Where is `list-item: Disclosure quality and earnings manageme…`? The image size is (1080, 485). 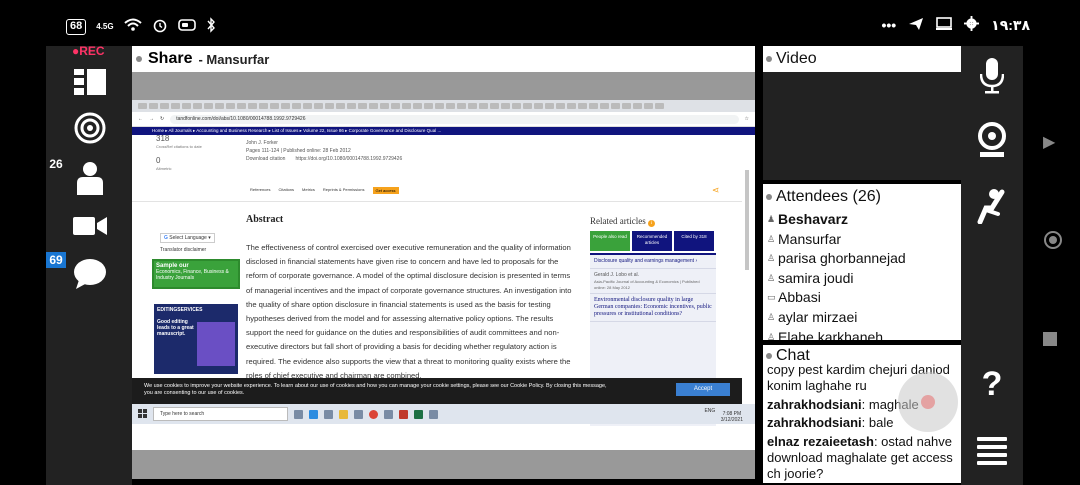 list-item: Disclosure quality and earnings manageme… is located at coordinates (653, 262).